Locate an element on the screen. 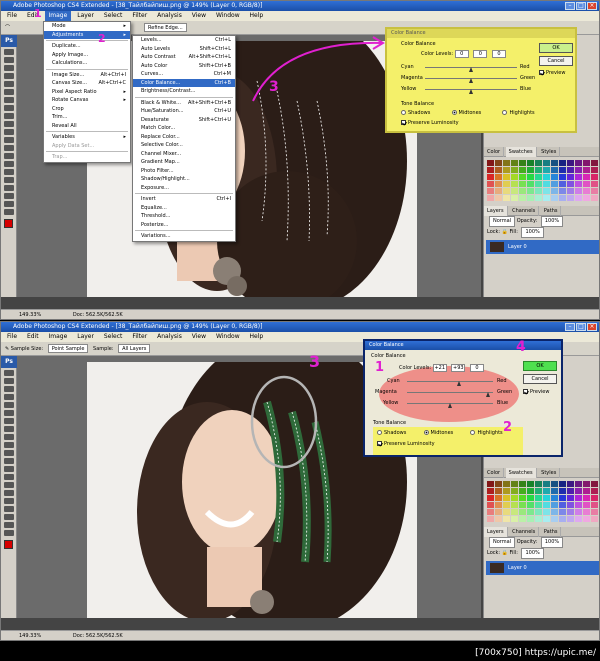 Image resolution: width=600 pixels, height=661 pixels. menu-item-image-size: Image Size... Alt+Ctrl+I is located at coordinates (87, 75).